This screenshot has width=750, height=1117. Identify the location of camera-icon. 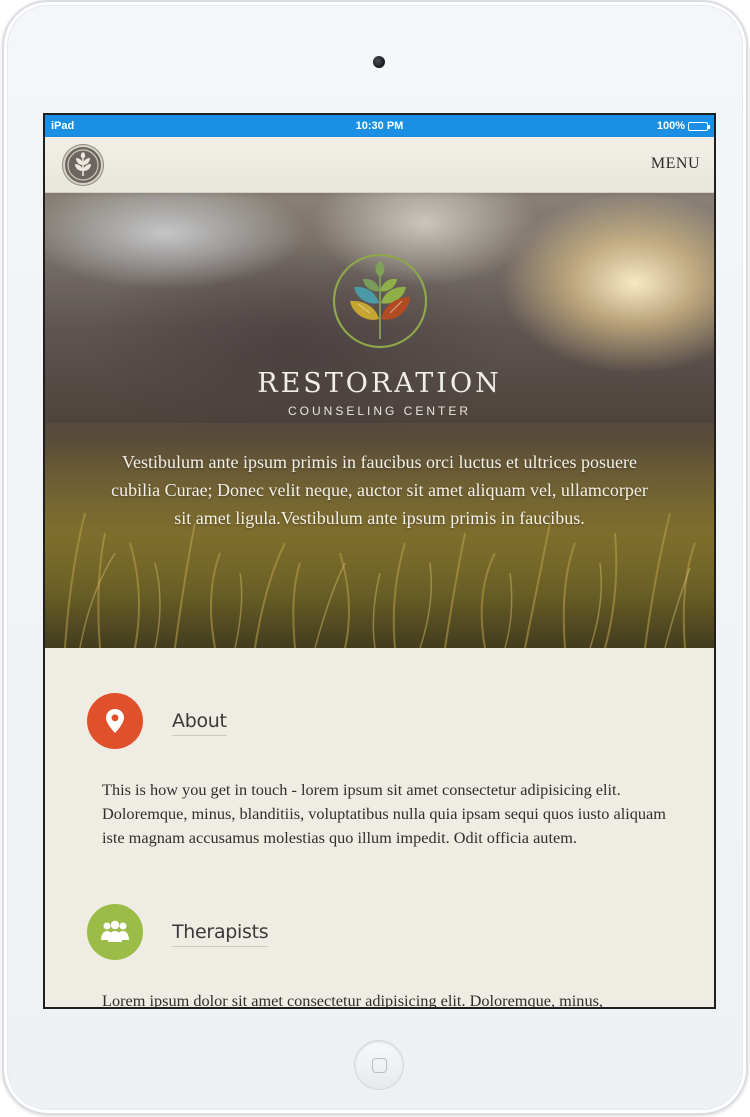
(379, 62).